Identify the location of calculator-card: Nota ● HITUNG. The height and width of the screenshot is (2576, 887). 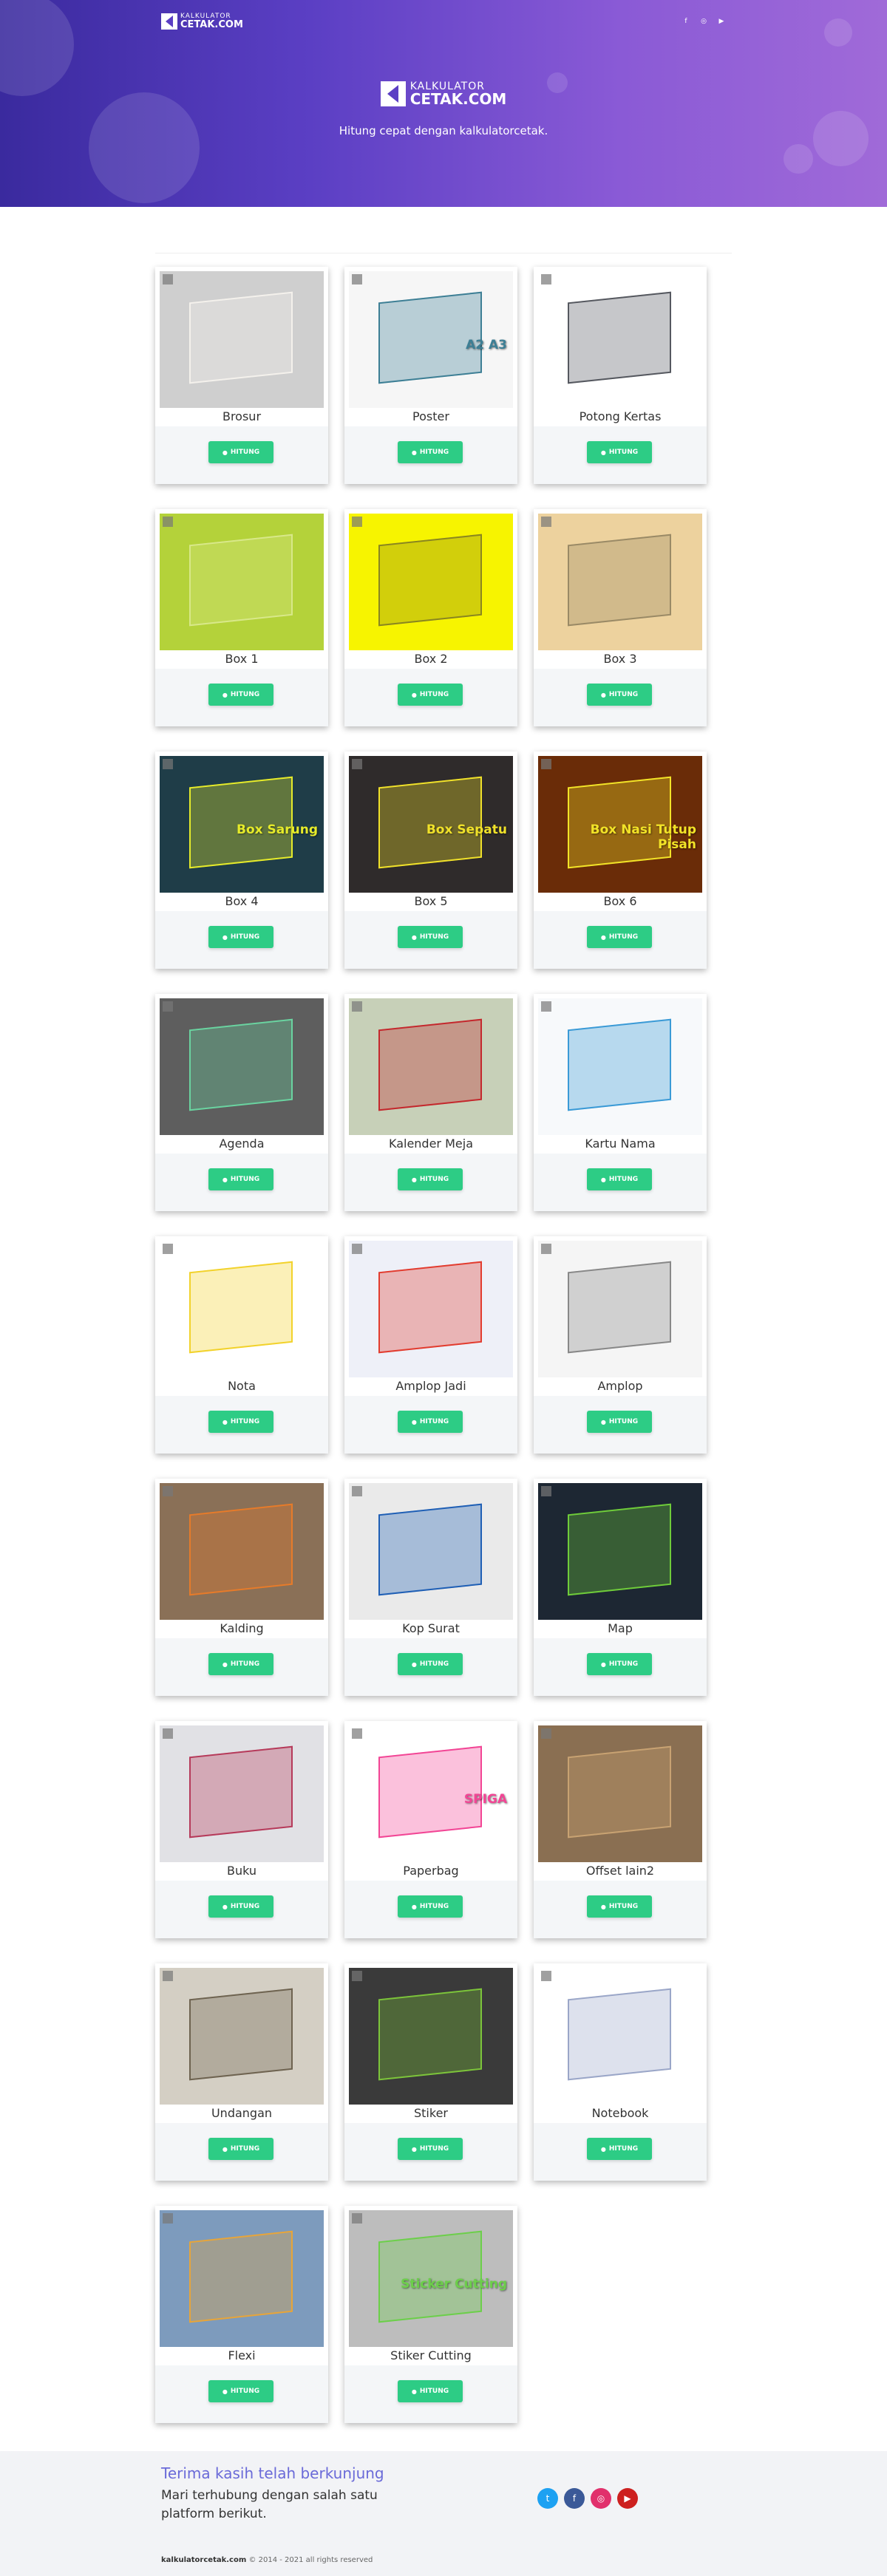
(241, 1345).